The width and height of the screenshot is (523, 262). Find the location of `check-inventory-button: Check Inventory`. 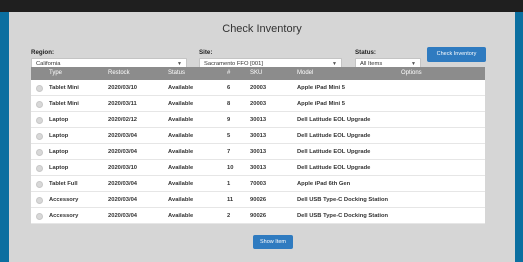

check-inventory-button: Check Inventory is located at coordinates (456, 54).